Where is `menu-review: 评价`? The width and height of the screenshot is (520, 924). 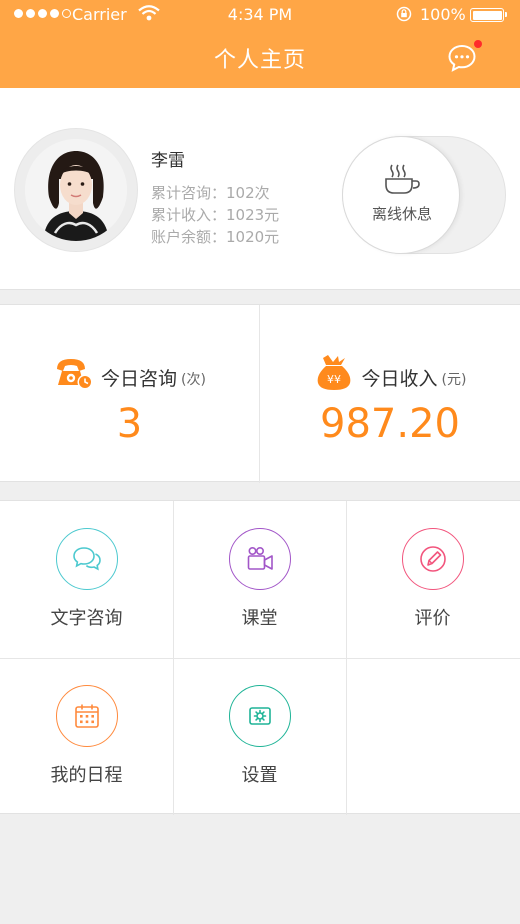 menu-review: 评价 is located at coordinates (432, 579).